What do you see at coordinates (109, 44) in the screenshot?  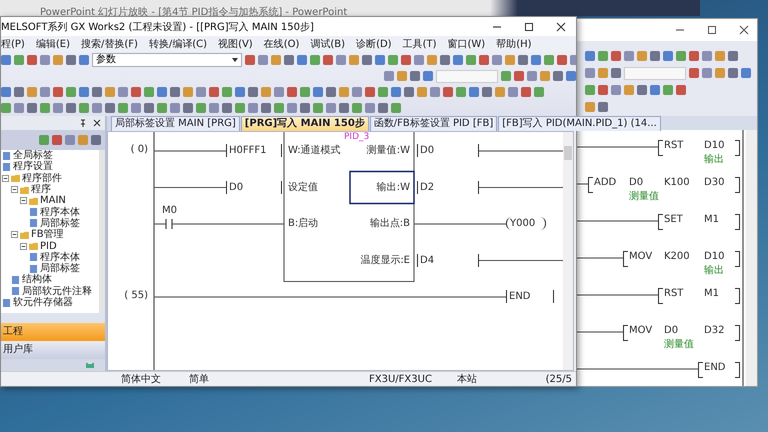 I see `menu-item: 搜索/替换(F)` at bounding box center [109, 44].